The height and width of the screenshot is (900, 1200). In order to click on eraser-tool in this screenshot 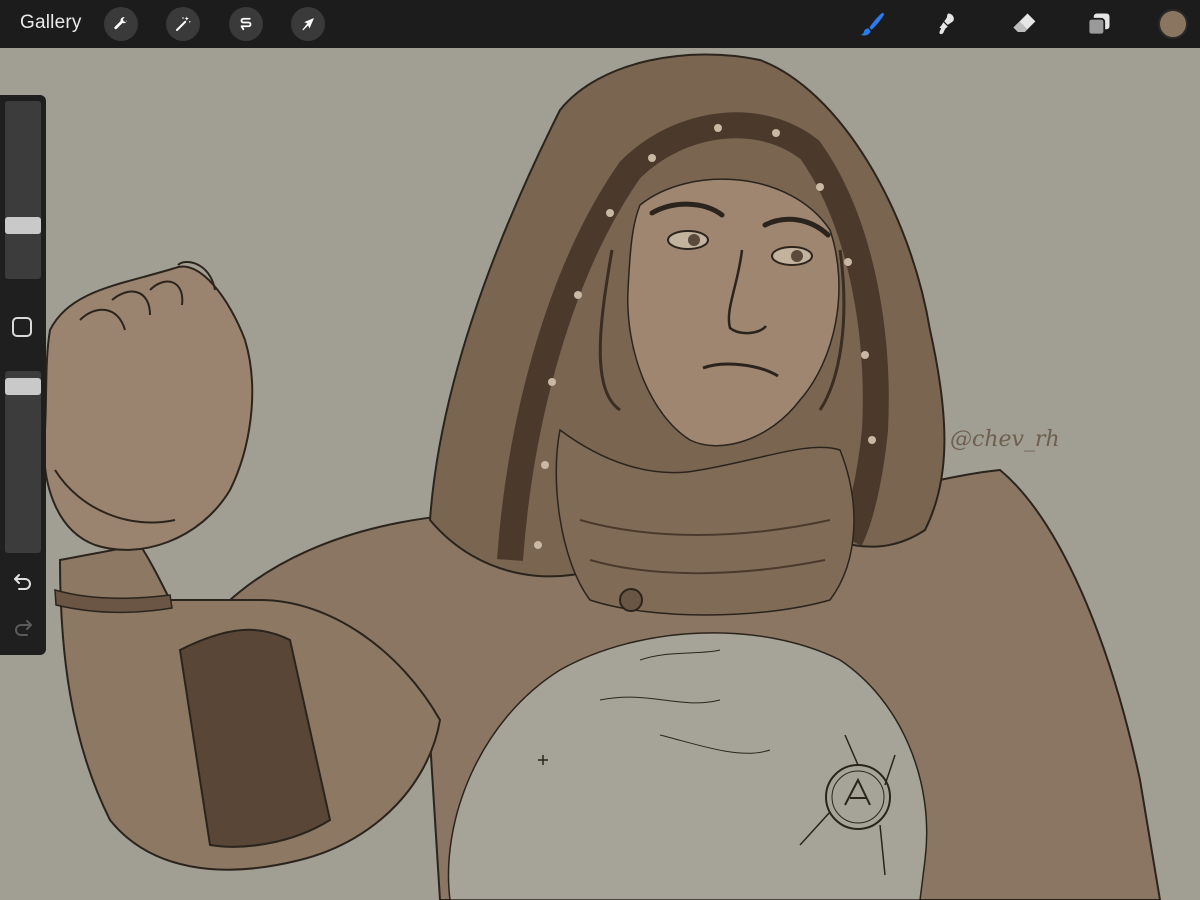, I will do `click(1024, 24)`.